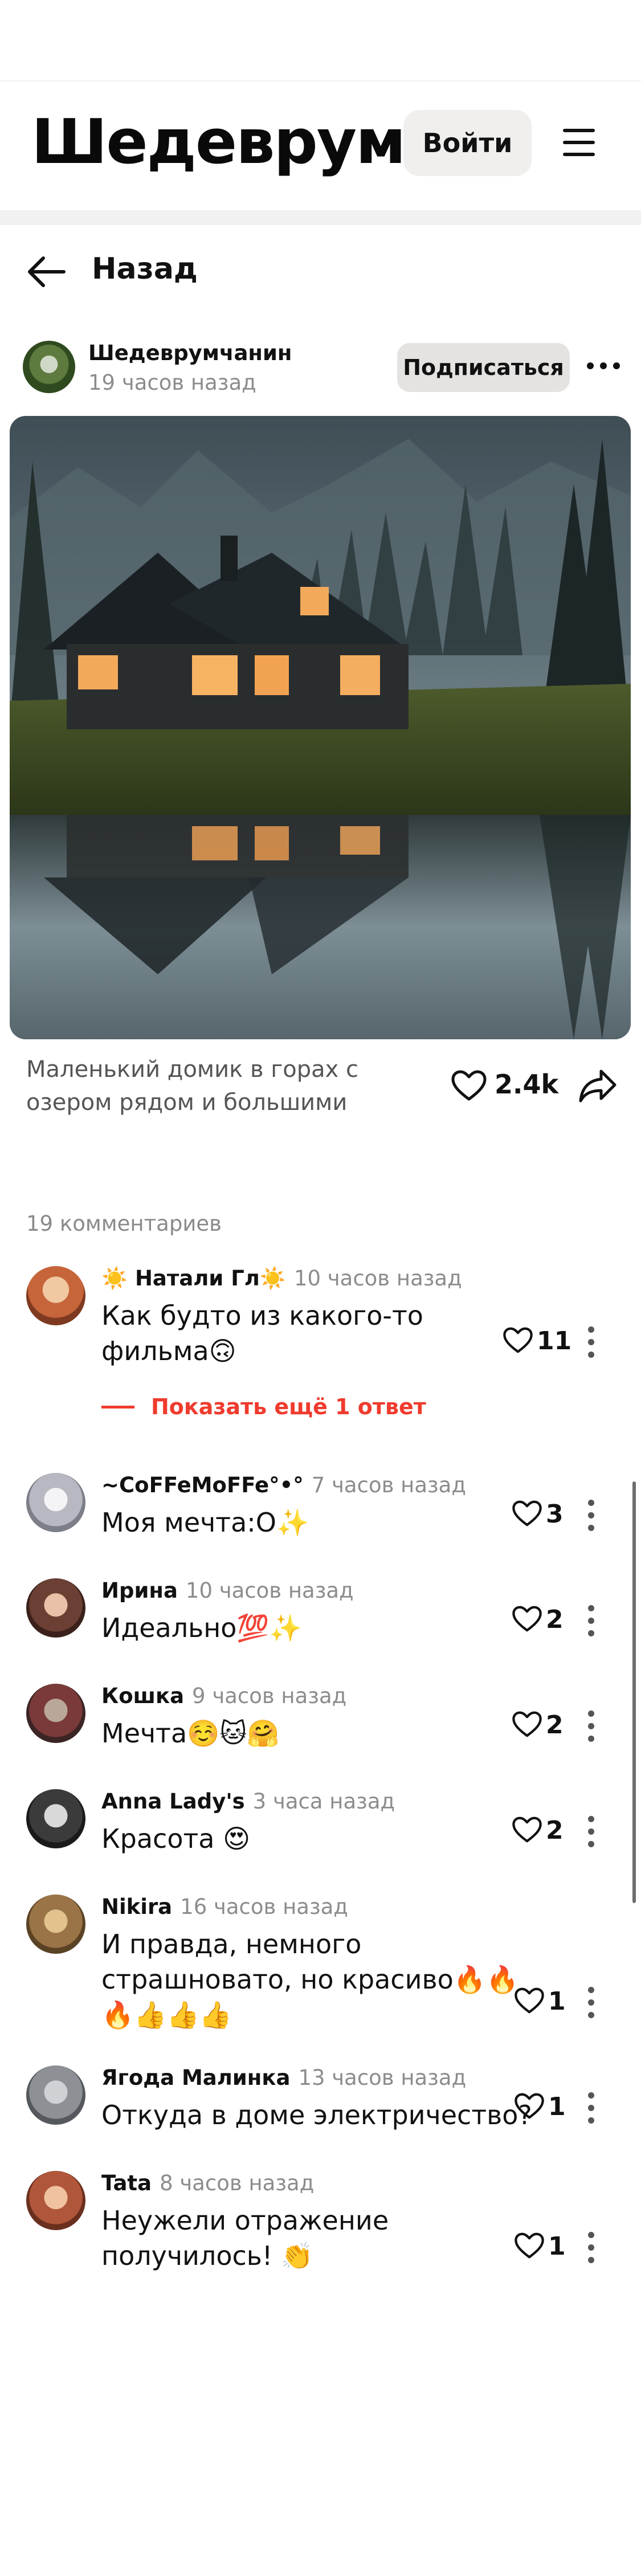 The height and width of the screenshot is (2576, 641). Describe the element at coordinates (580, 143) in the screenshot. I see `hamburger-icon` at that location.